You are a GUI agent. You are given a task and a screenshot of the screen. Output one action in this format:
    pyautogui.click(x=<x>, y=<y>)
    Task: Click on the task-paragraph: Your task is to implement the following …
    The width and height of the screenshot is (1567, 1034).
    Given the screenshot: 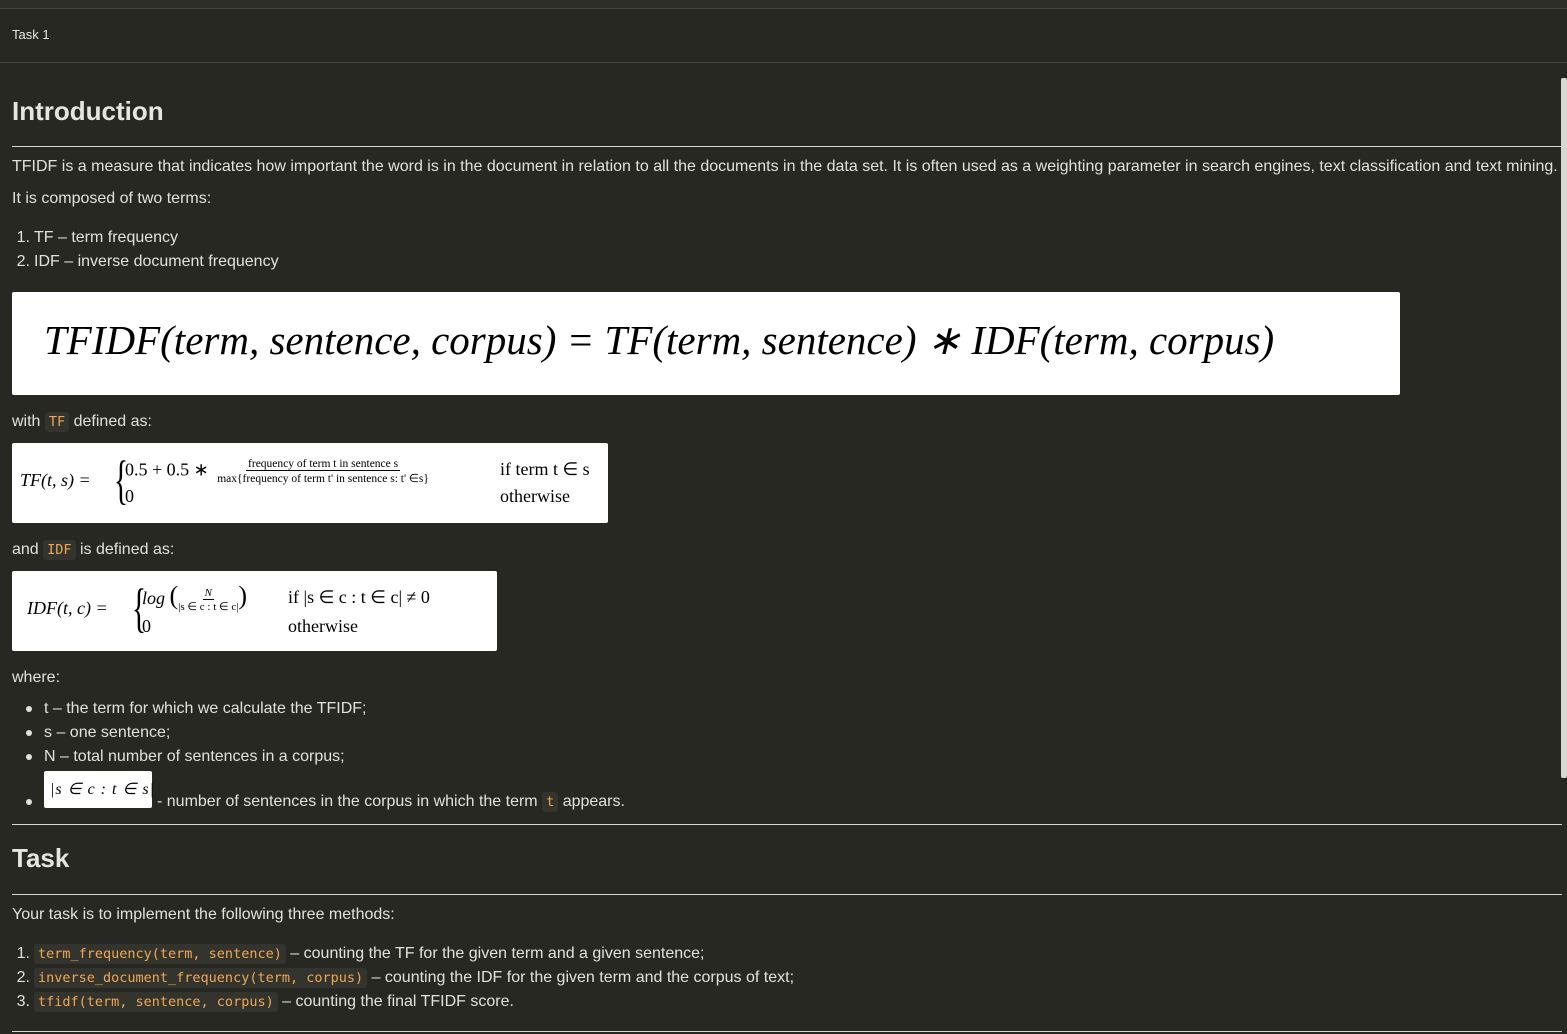 What is the action you would take?
    pyautogui.click(x=203, y=914)
    